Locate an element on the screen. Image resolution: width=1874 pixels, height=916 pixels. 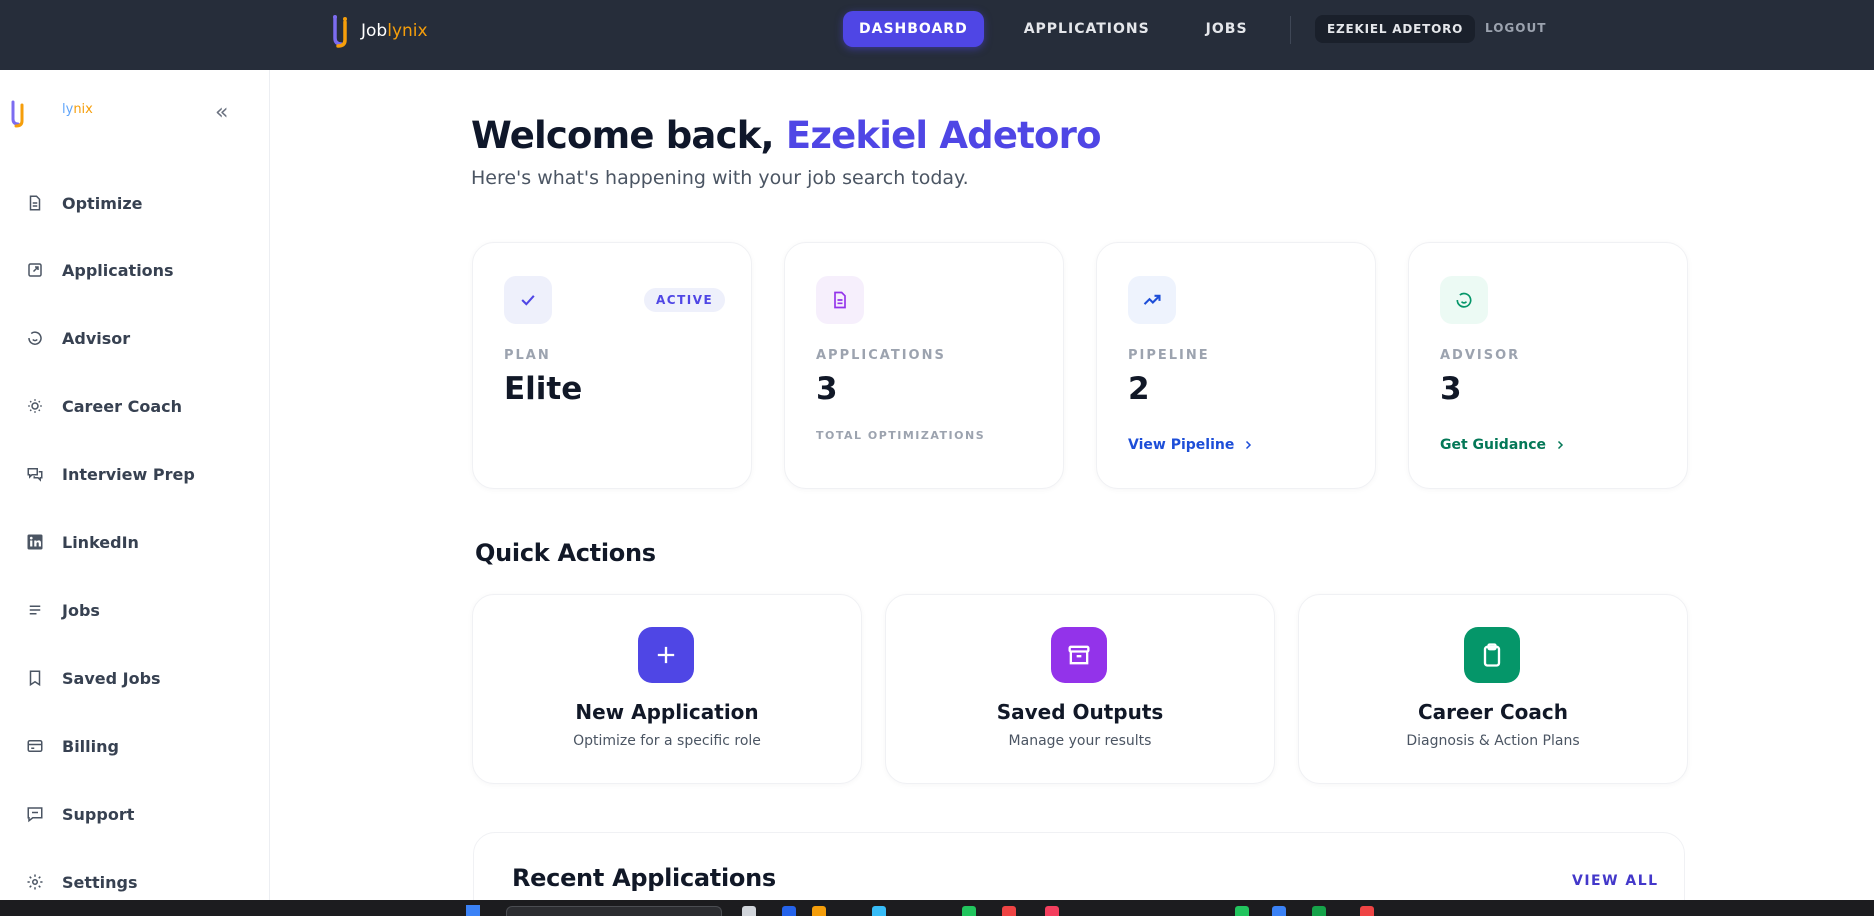
sidebar-item-interview-prep: Interview Prep is located at coordinates (110, 474).